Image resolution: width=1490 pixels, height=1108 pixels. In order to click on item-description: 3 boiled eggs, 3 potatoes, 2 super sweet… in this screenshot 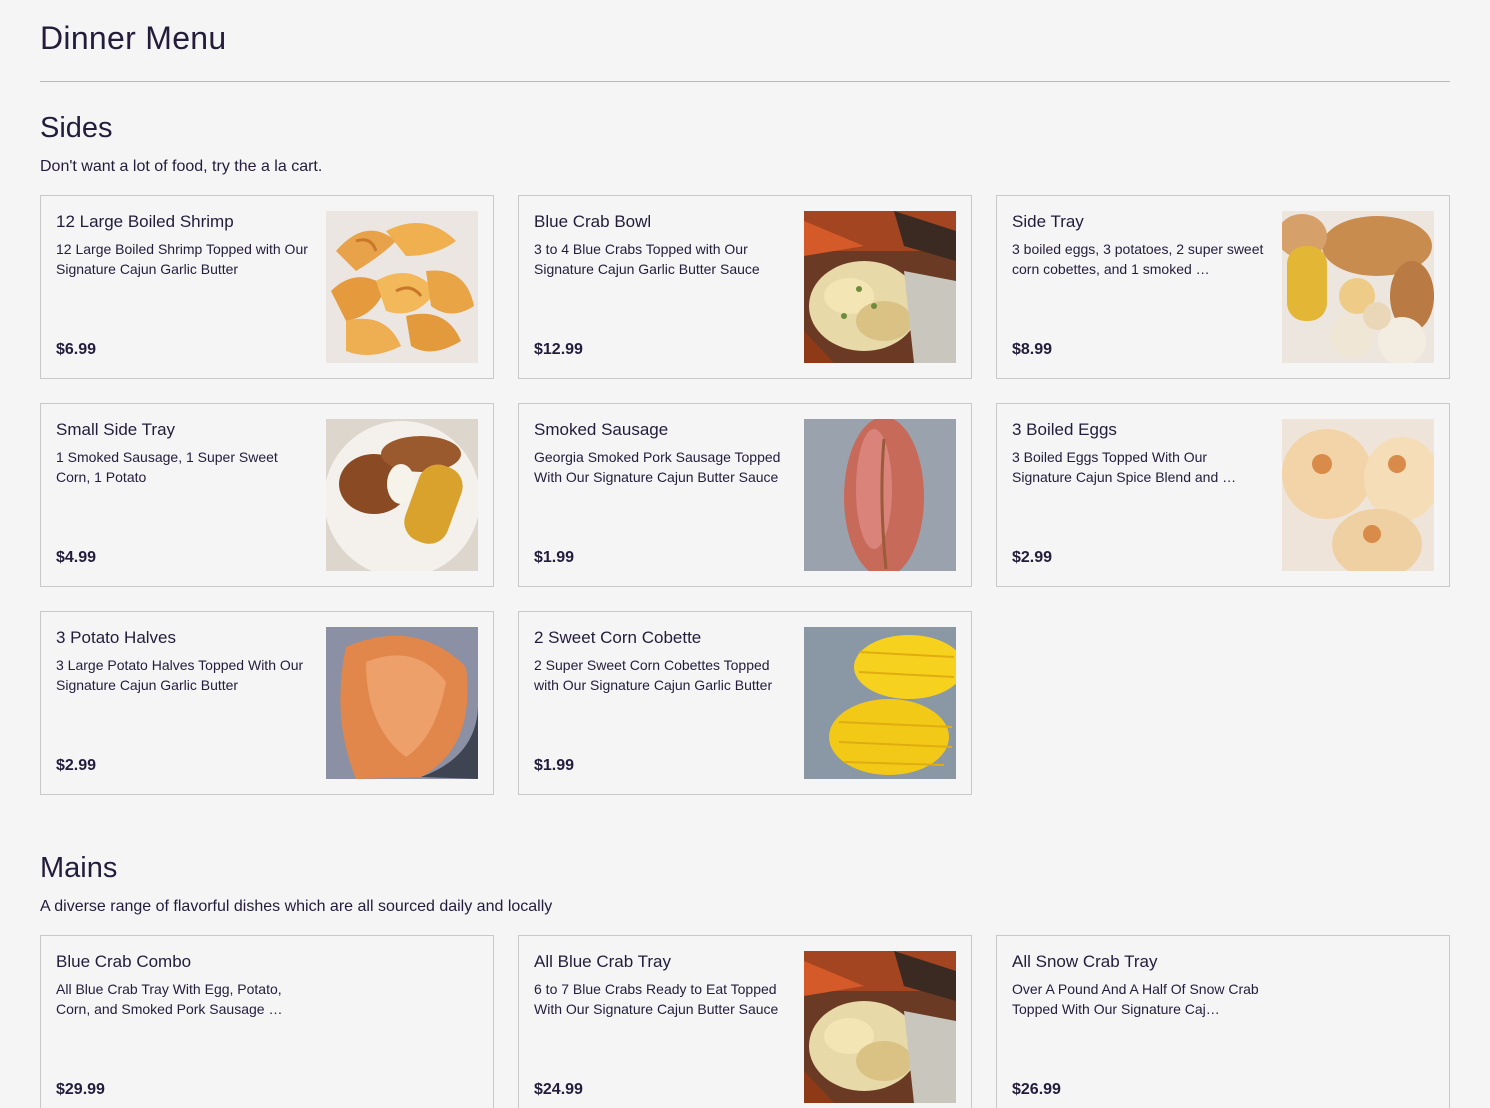, I will do `click(1138, 259)`.